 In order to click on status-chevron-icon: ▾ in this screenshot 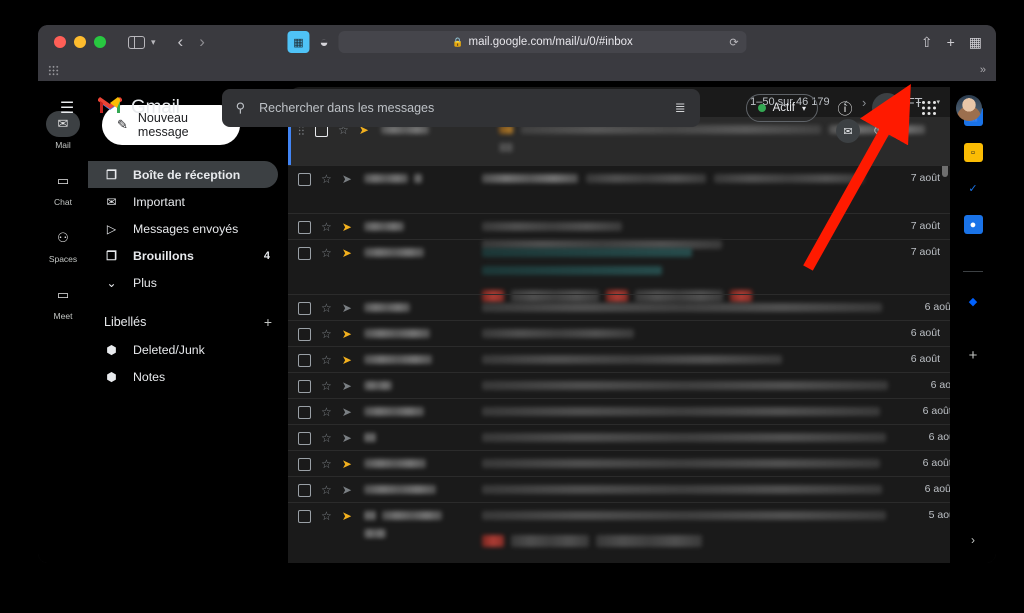, I will do `click(804, 108)`.